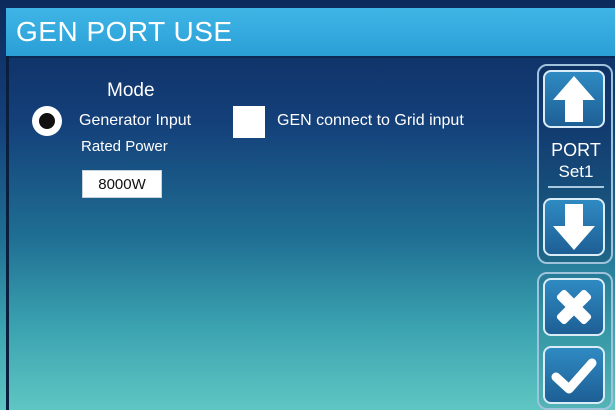 This screenshot has height=410, width=615. I want to click on close-icon, so click(574, 307).